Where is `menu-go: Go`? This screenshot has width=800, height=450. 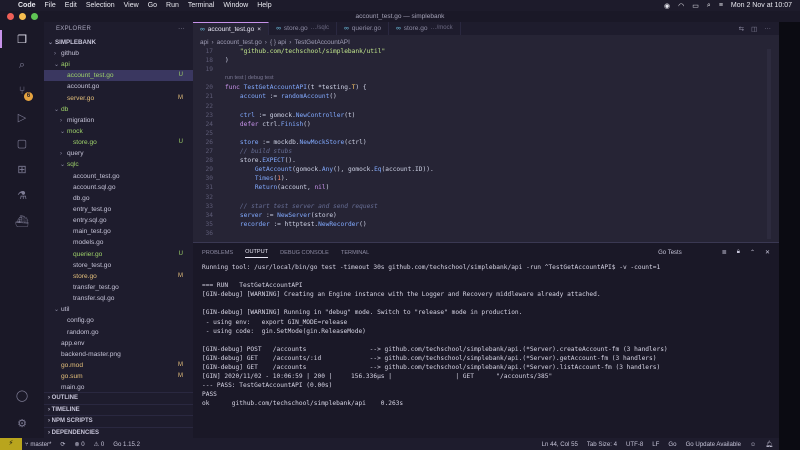 menu-go: Go is located at coordinates (152, 5).